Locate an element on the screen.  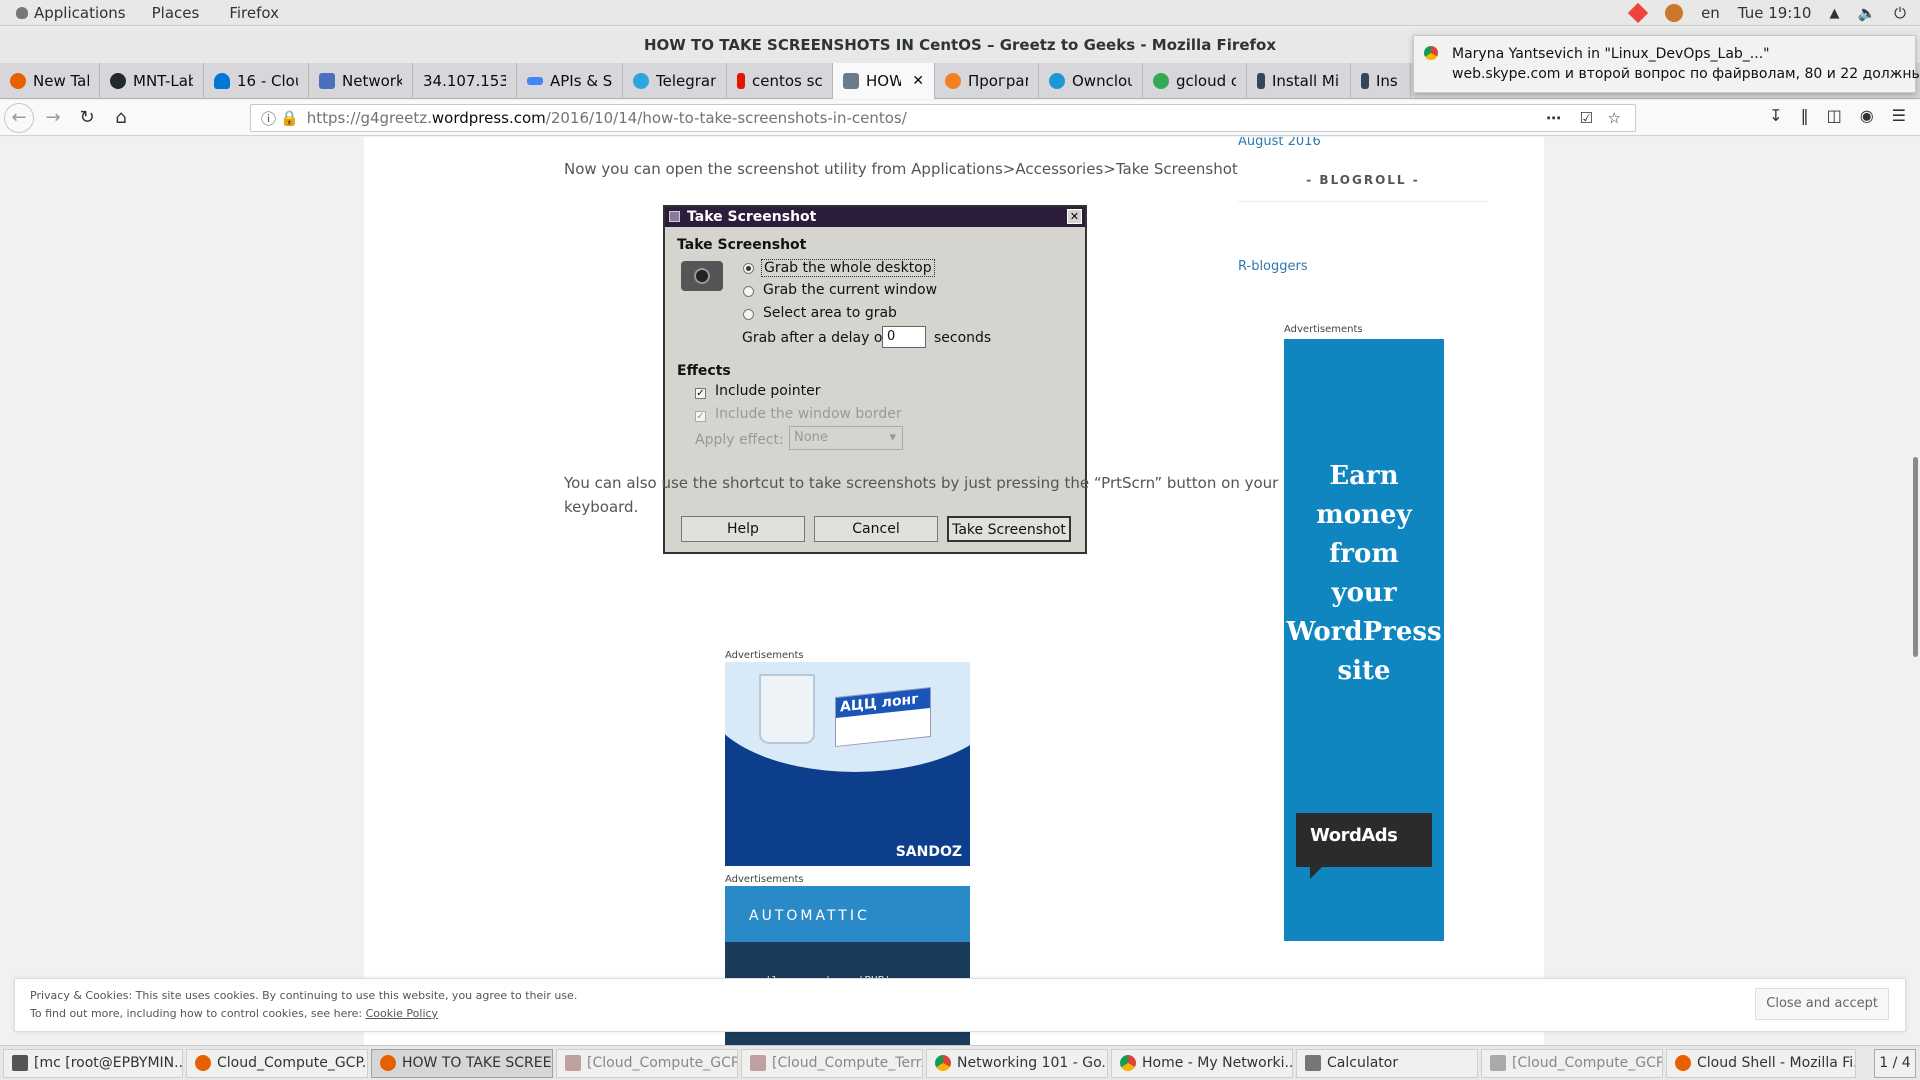
task-calculator: Calculator is located at coordinates (1387, 1063).